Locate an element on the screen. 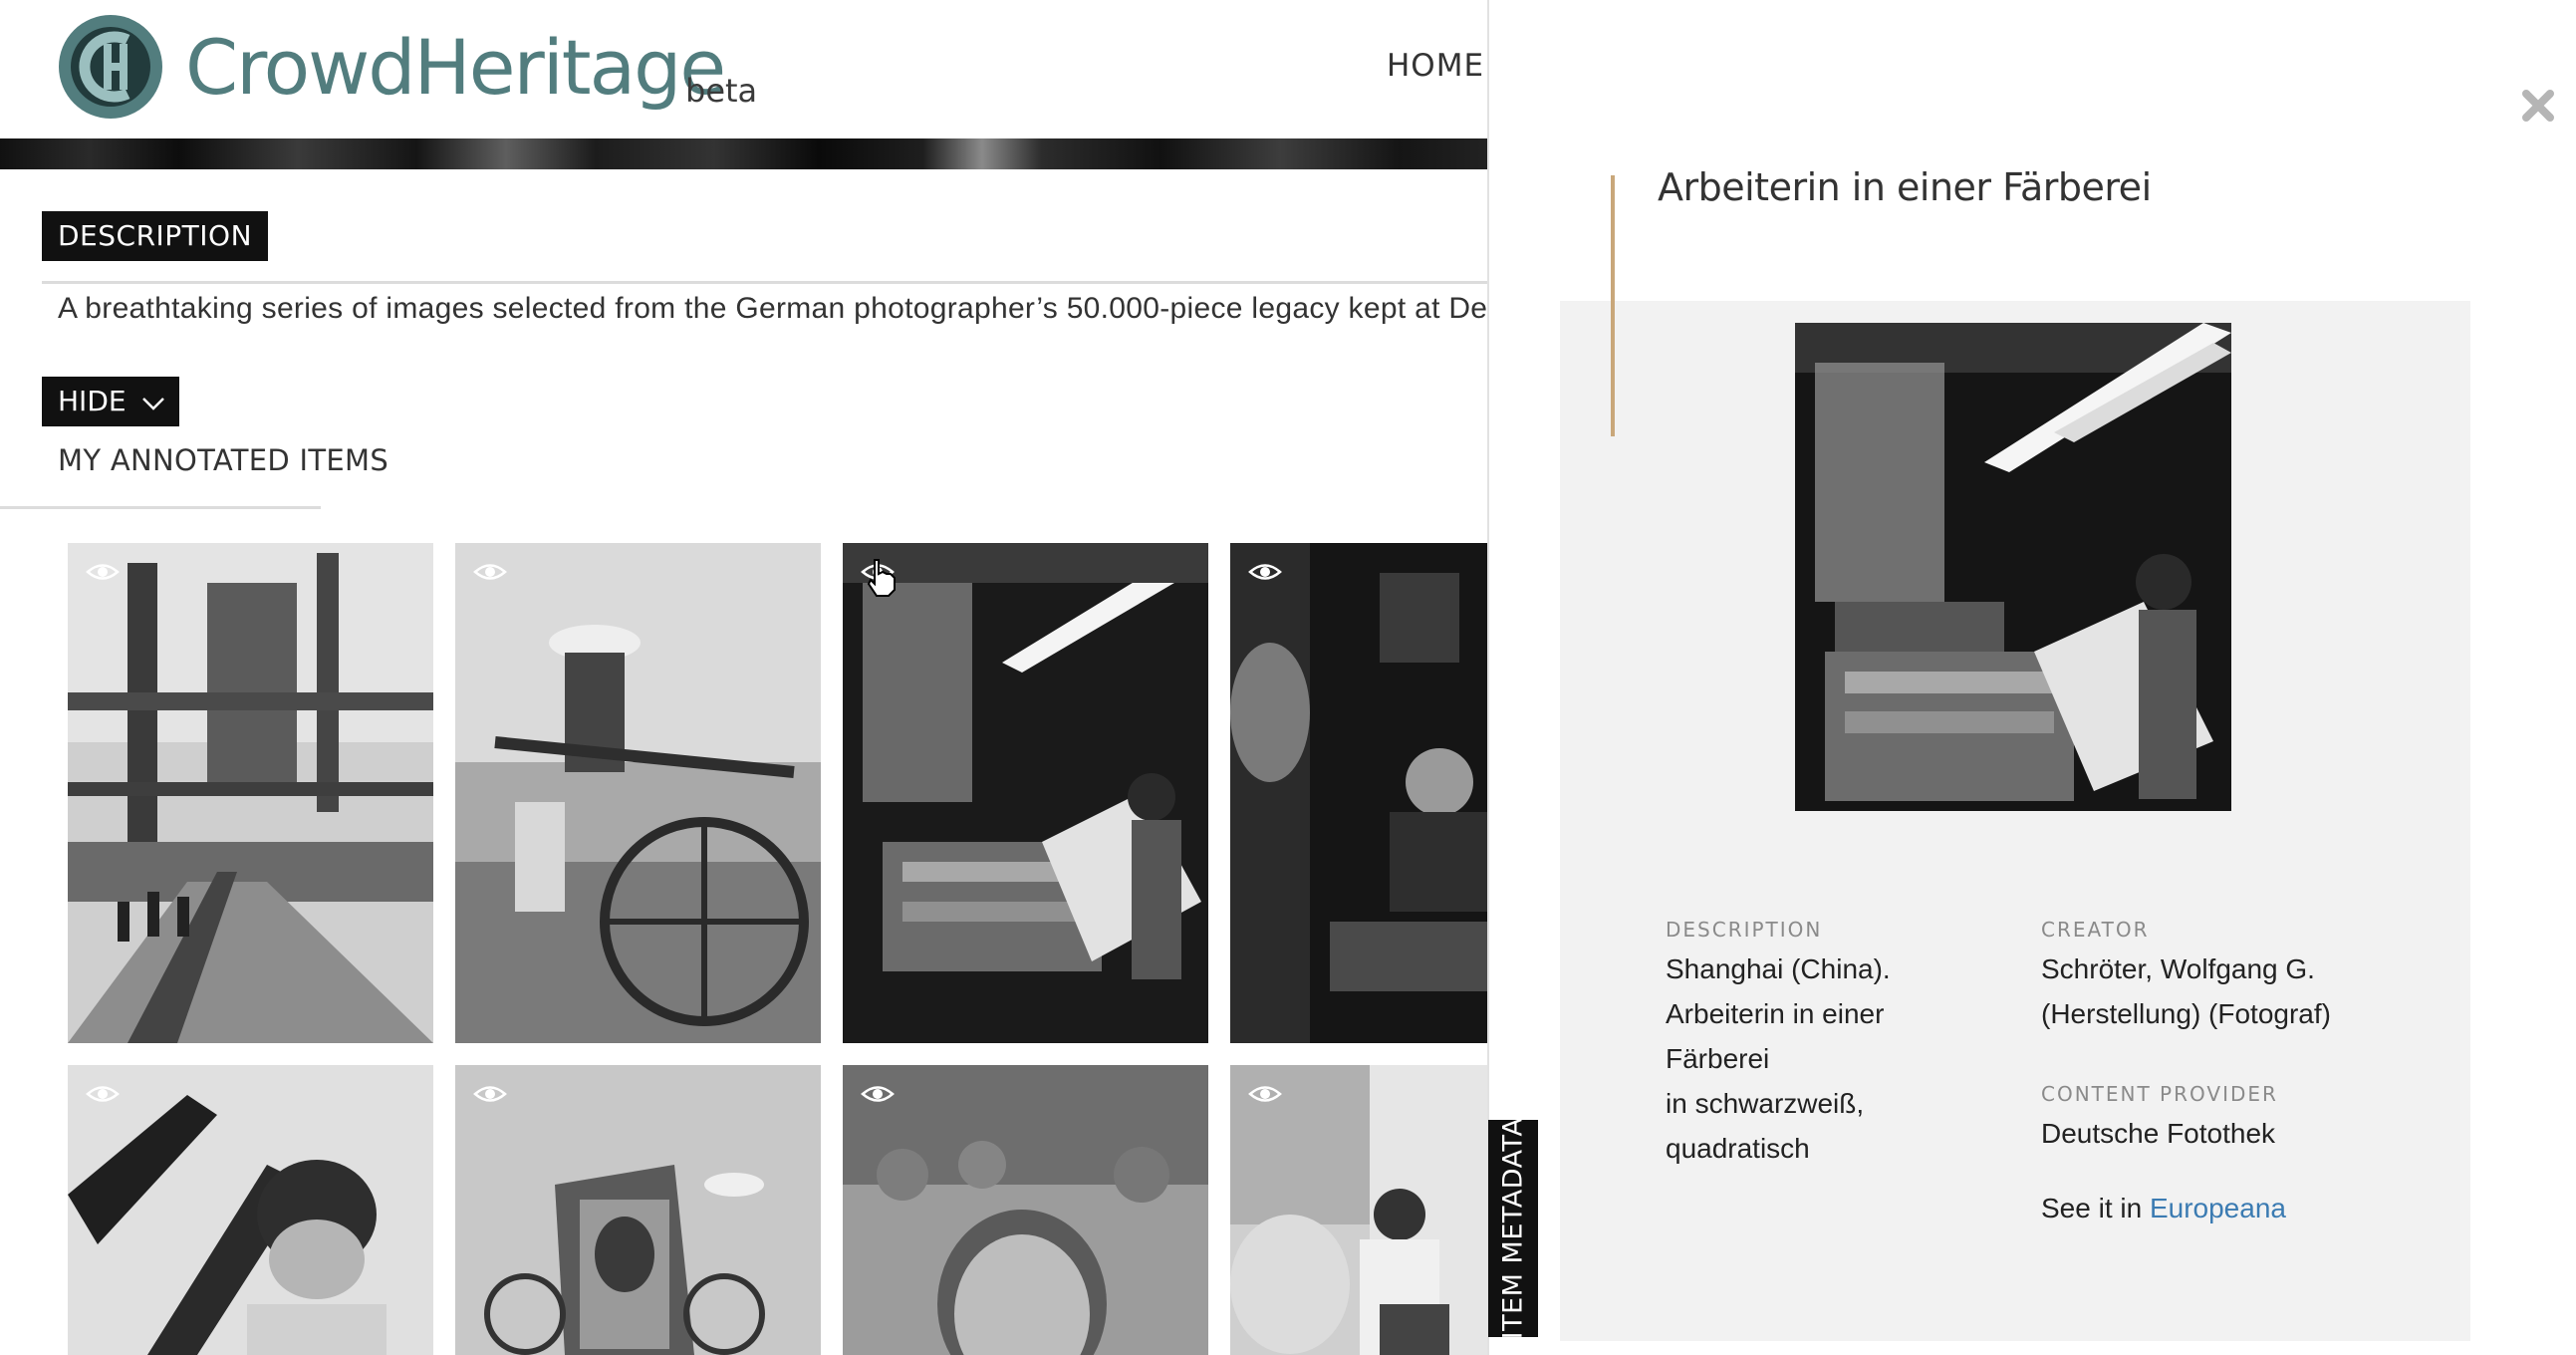  creator-meta-line: Schröter, Wolfgang G. is located at coordinates (2178, 968).